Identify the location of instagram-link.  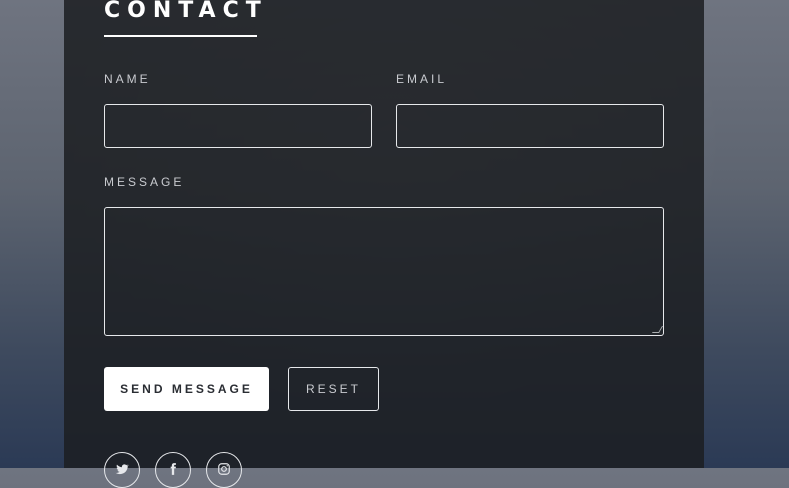
(224, 470).